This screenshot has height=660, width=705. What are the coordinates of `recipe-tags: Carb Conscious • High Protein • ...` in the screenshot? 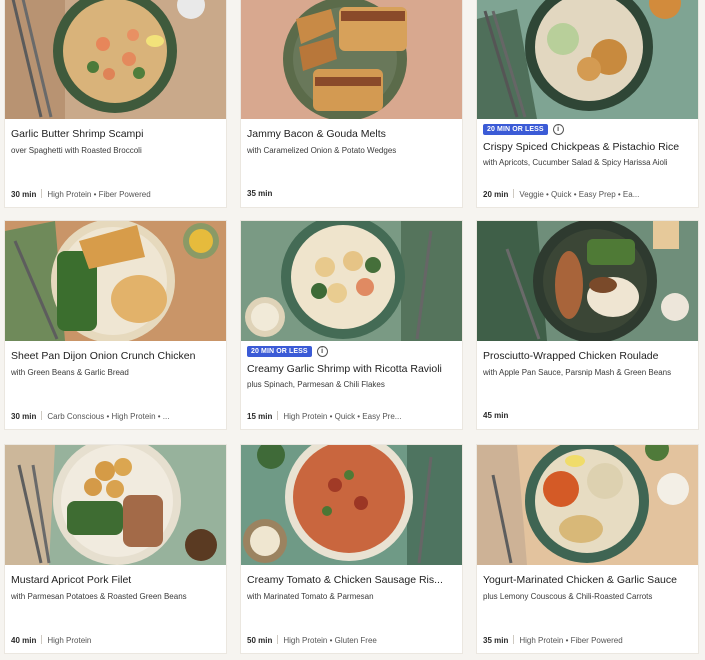 It's located at (108, 416).